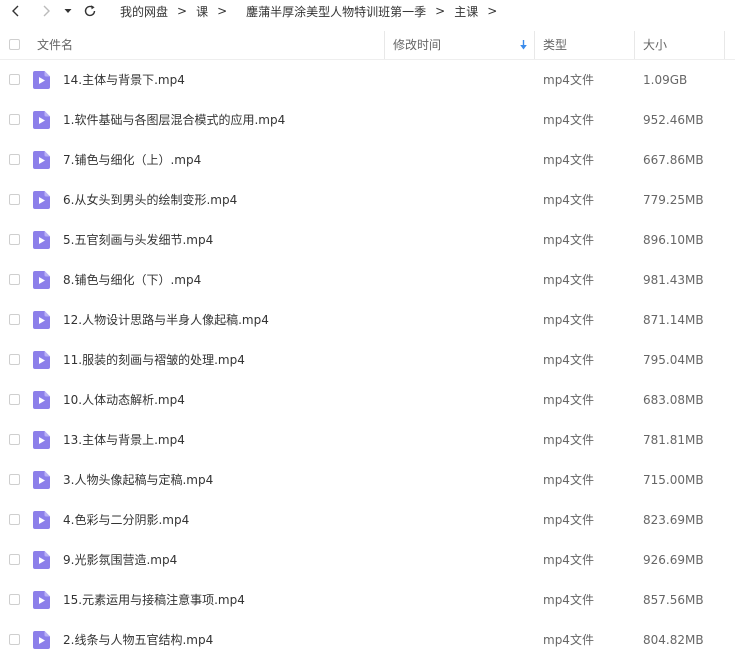 Image resolution: width=735 pixels, height=663 pixels. What do you see at coordinates (367, 160) in the screenshot?
I see `table-row: 7.铺色与细化（上）.mp4 mp4文件 667.86MB` at bounding box center [367, 160].